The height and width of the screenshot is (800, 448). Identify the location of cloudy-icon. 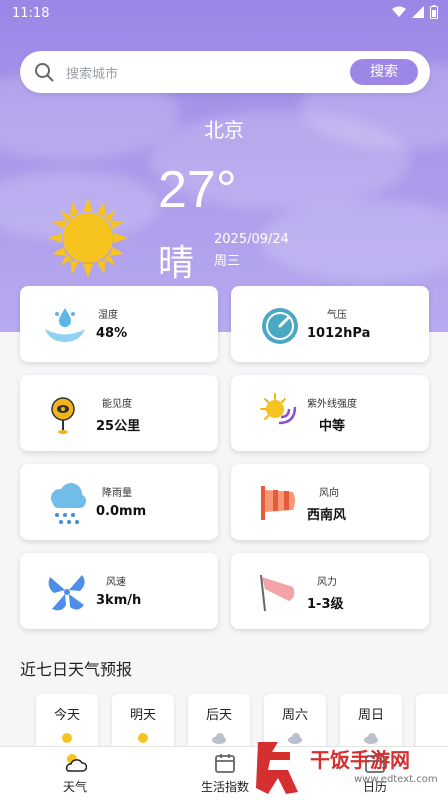
(219, 738).